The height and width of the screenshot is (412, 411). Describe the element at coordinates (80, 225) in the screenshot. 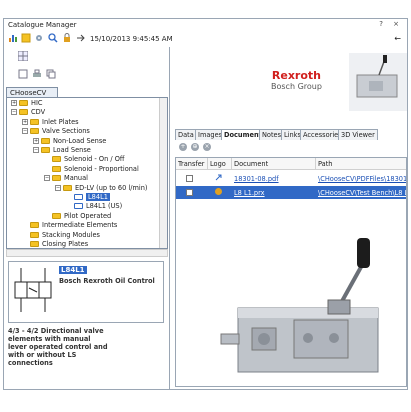

I see `tree-item-label: Intermediate Elements` at that location.